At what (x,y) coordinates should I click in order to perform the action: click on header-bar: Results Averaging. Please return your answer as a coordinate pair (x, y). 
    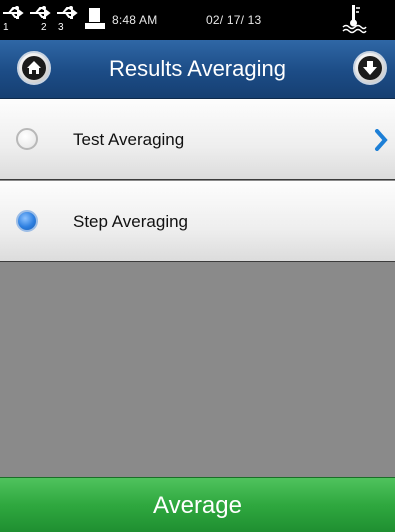
    Looking at the image, I should click on (197, 69).